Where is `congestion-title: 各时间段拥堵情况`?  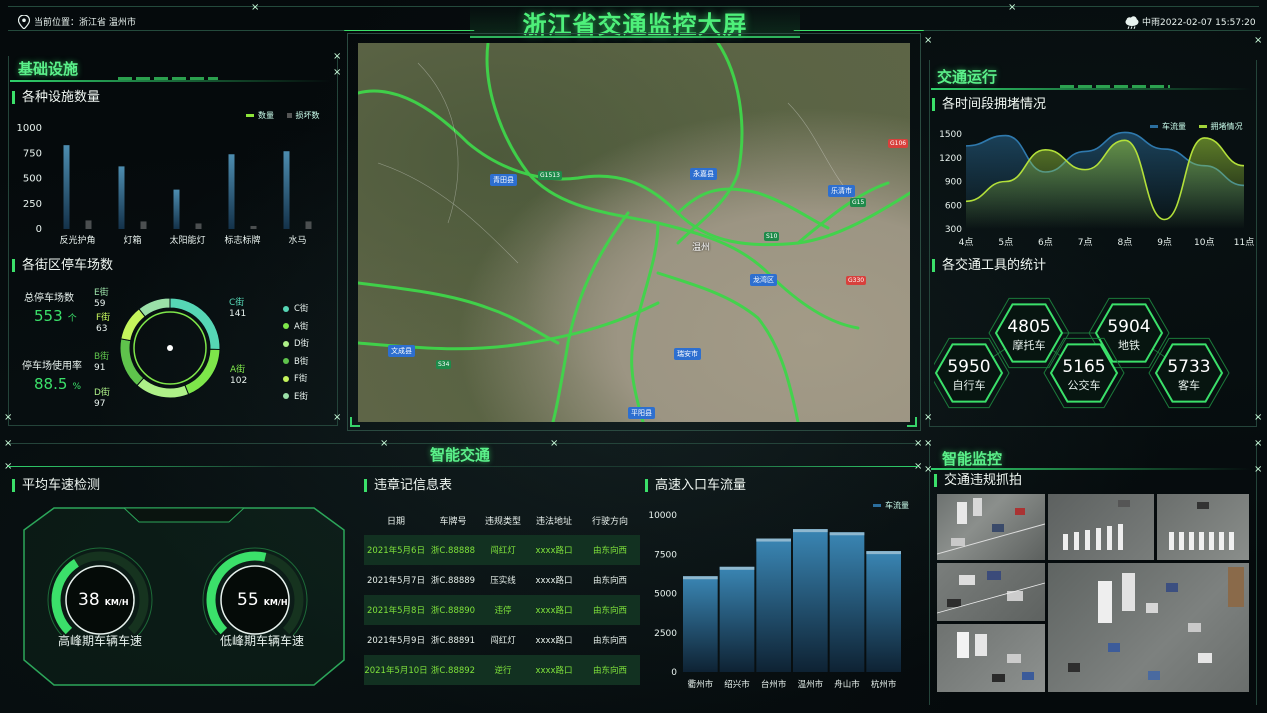
congestion-title: 各时间段拥堵情况 is located at coordinates (989, 104).